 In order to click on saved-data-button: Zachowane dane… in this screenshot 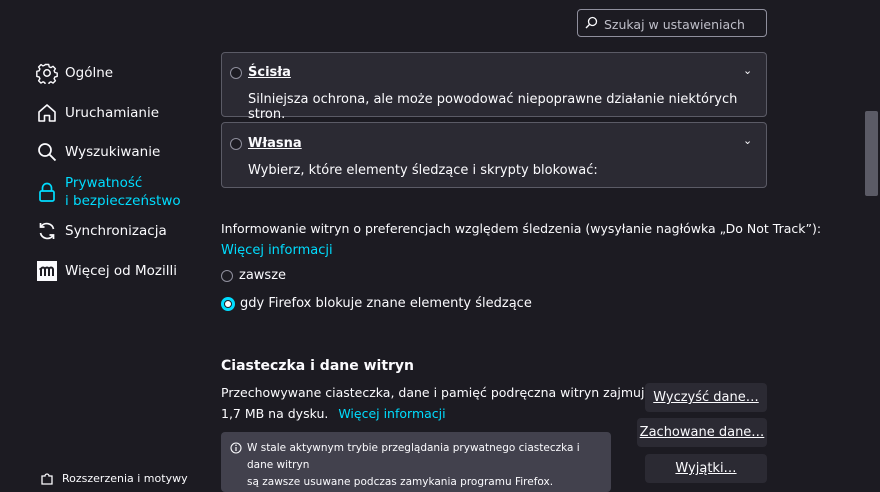, I will do `click(702, 432)`.